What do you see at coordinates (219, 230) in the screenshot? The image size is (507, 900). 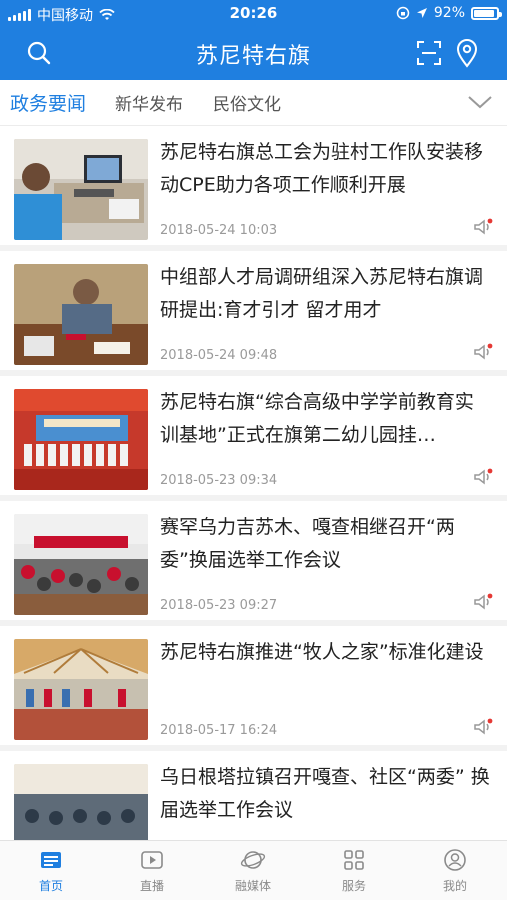 I see `news-date: 2018-05-24 10:03` at bounding box center [219, 230].